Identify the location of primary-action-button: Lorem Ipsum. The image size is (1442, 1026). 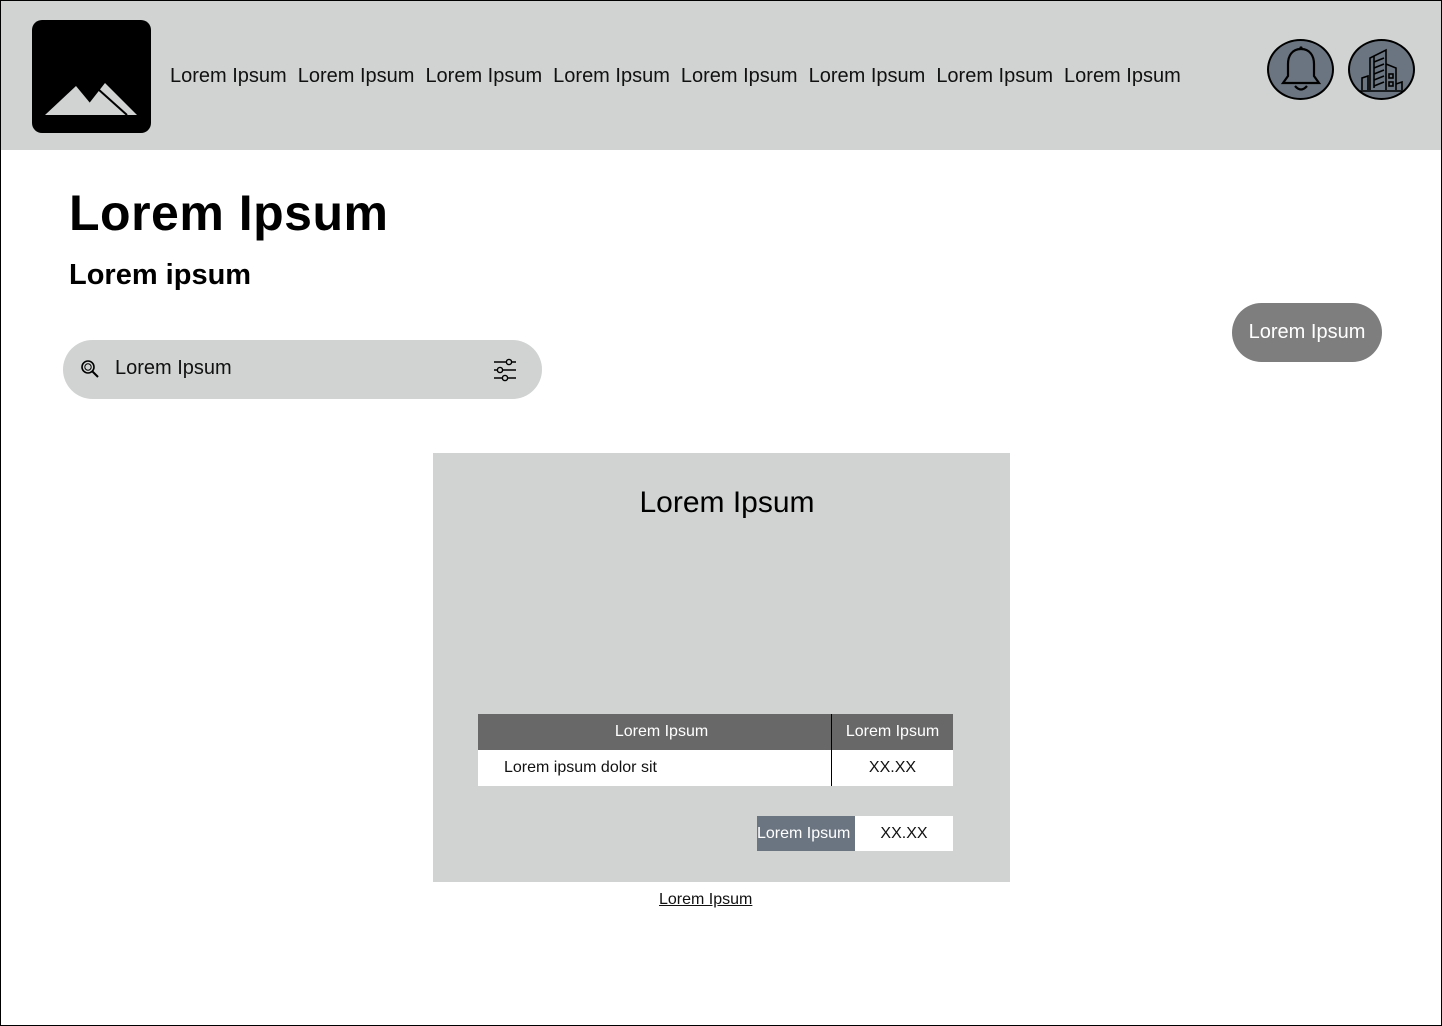
(1307, 332).